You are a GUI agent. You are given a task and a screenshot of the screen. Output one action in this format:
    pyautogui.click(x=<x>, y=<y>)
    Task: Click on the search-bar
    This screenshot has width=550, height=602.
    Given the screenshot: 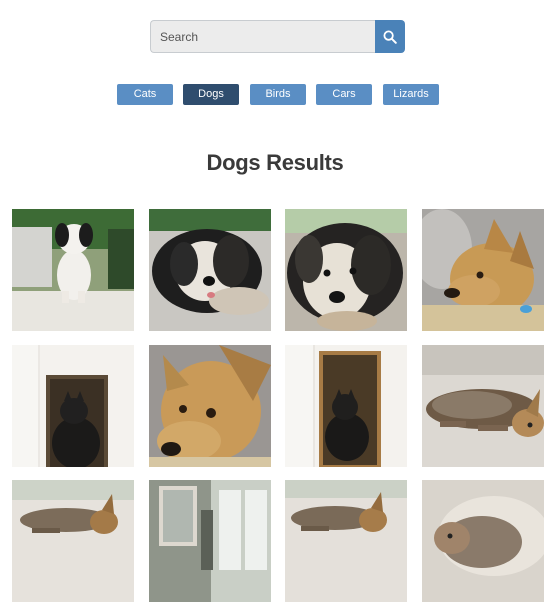 What is the action you would take?
    pyautogui.click(x=277, y=36)
    